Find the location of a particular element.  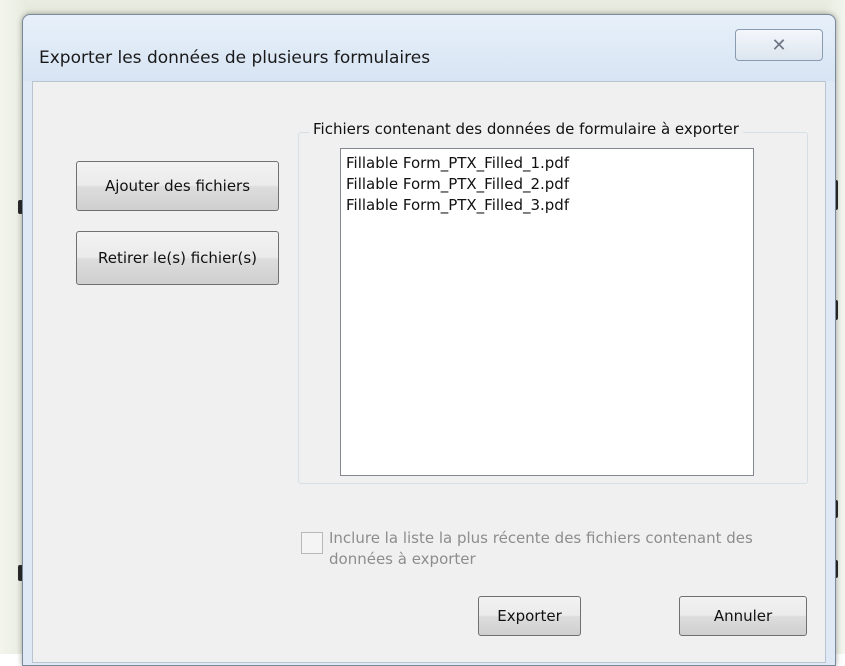

file-list-item: Fillable Form_PTX_Filled_1.pdf is located at coordinates (547, 163).